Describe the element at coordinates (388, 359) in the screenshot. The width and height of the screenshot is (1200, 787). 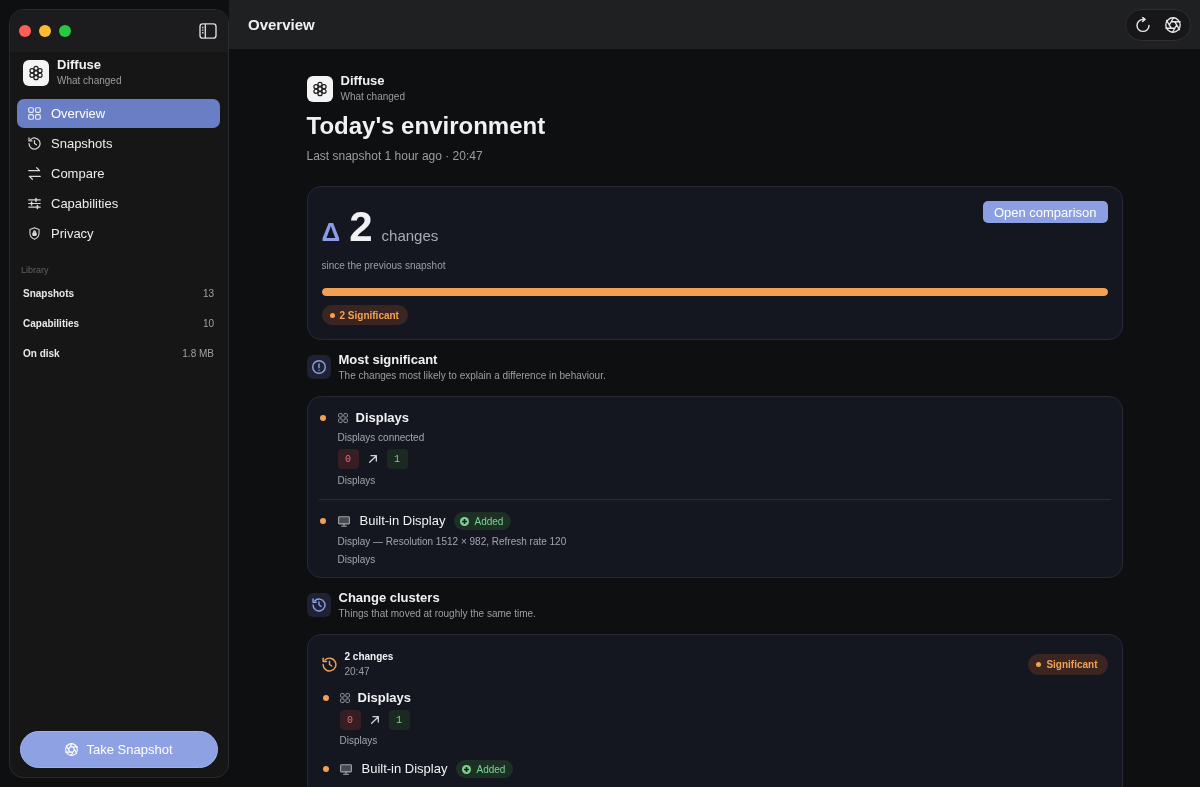
I see `section-title: Most significant` at that location.